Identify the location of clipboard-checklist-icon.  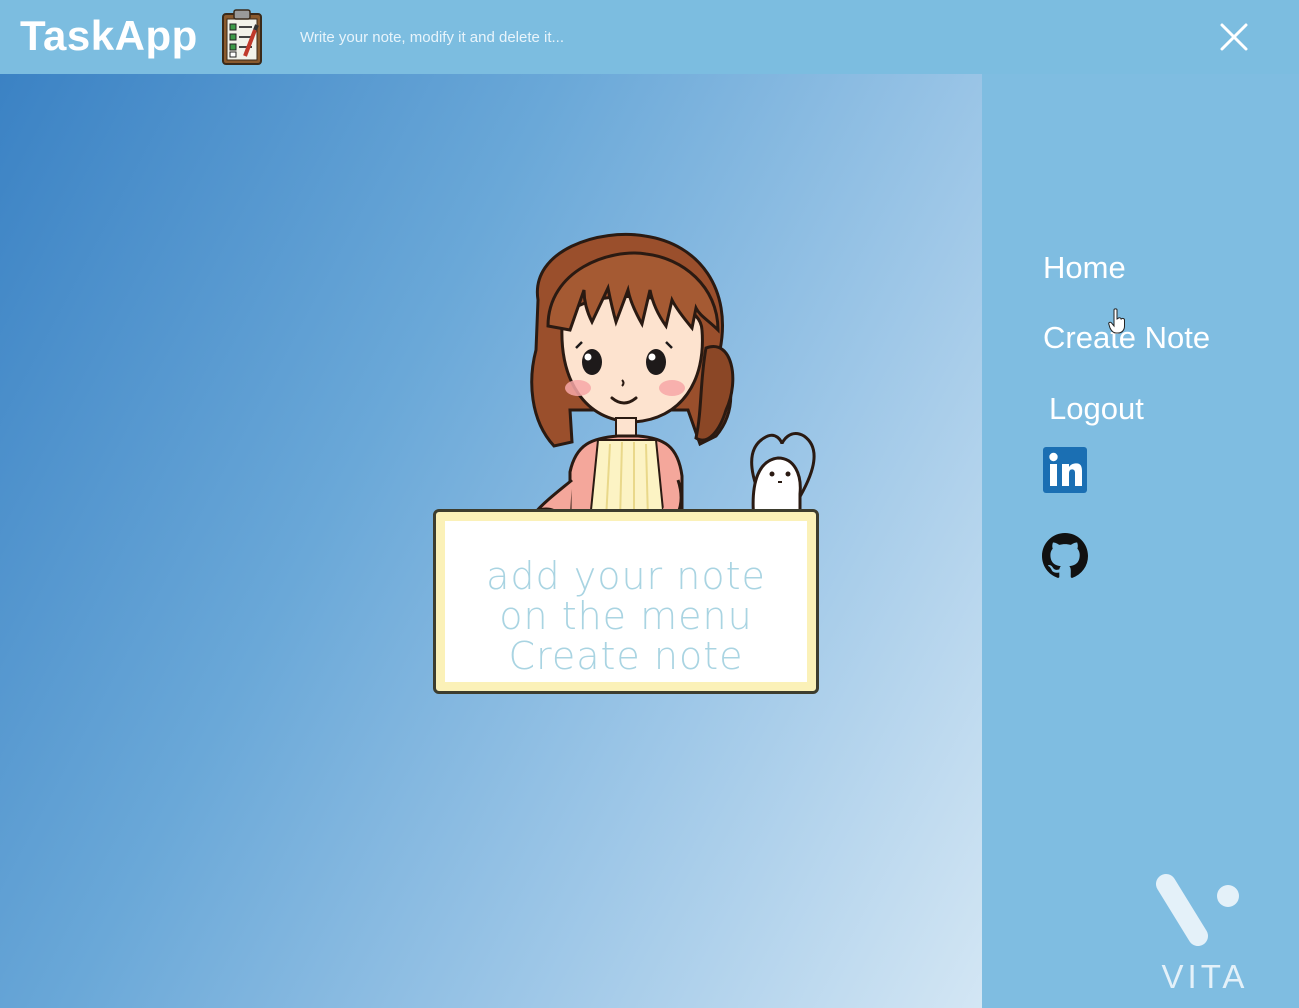
(242, 37).